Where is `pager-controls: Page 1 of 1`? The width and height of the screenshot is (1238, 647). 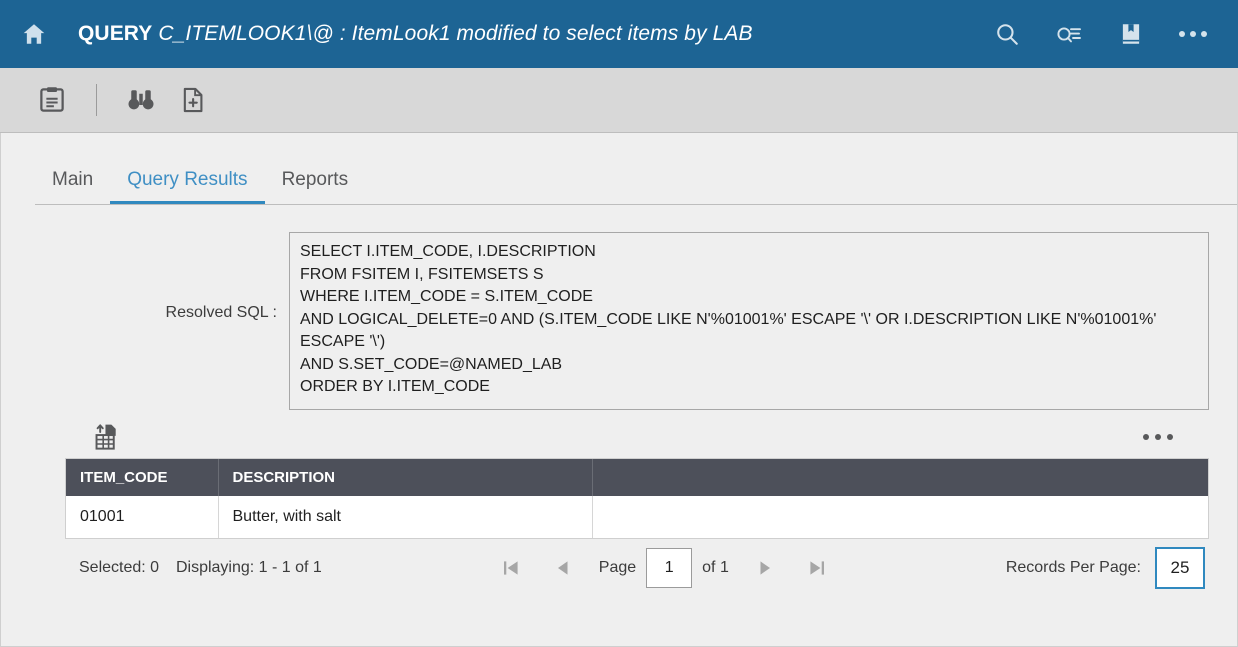 pager-controls: Page 1 of 1 is located at coordinates (664, 567).